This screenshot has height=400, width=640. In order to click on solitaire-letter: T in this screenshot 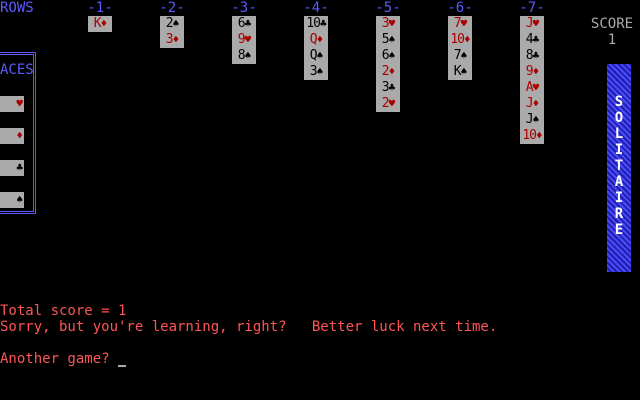, I will do `click(619, 166)`.